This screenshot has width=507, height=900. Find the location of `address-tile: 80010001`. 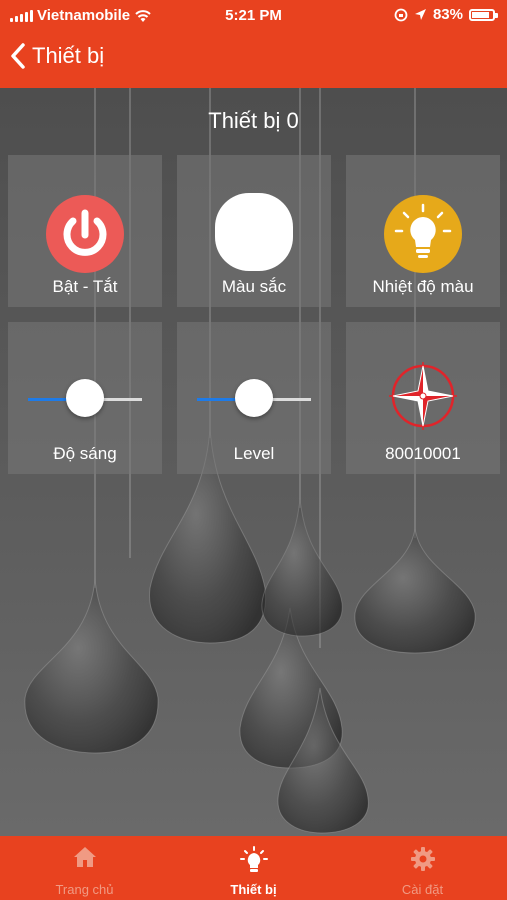

address-tile: 80010001 is located at coordinates (423, 398).